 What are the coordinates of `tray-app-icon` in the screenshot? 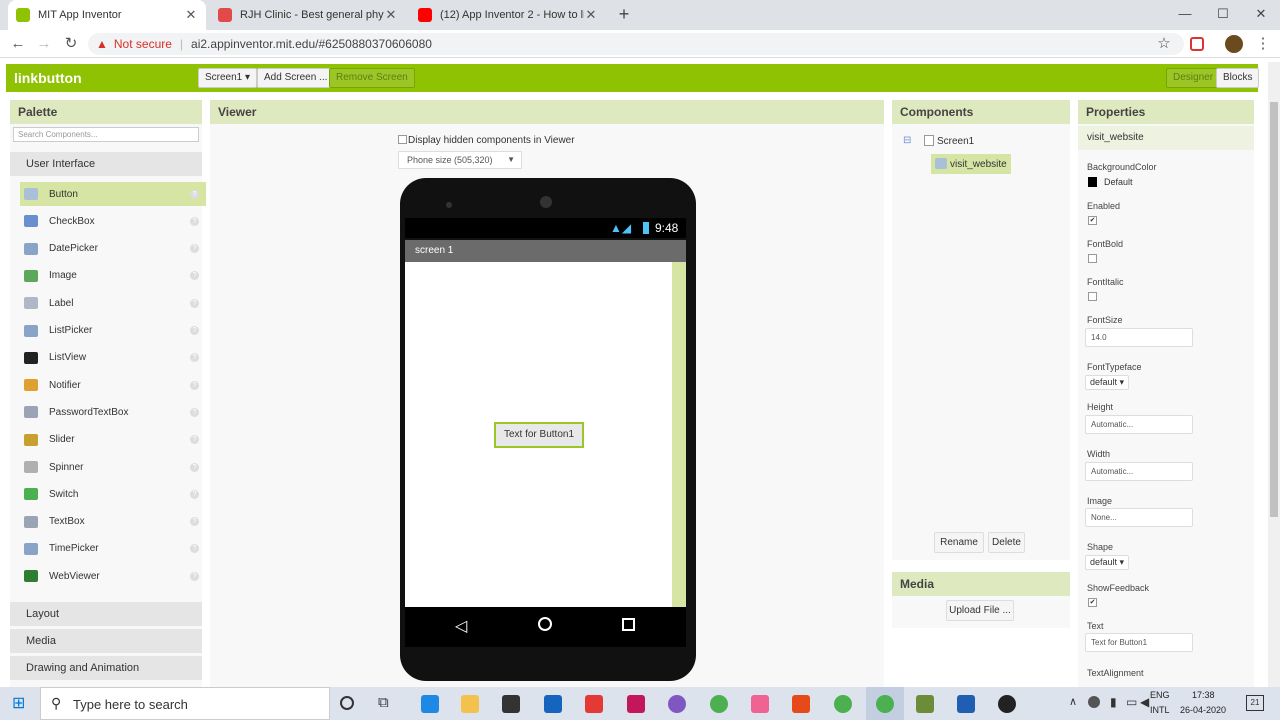 It's located at (1094, 702).